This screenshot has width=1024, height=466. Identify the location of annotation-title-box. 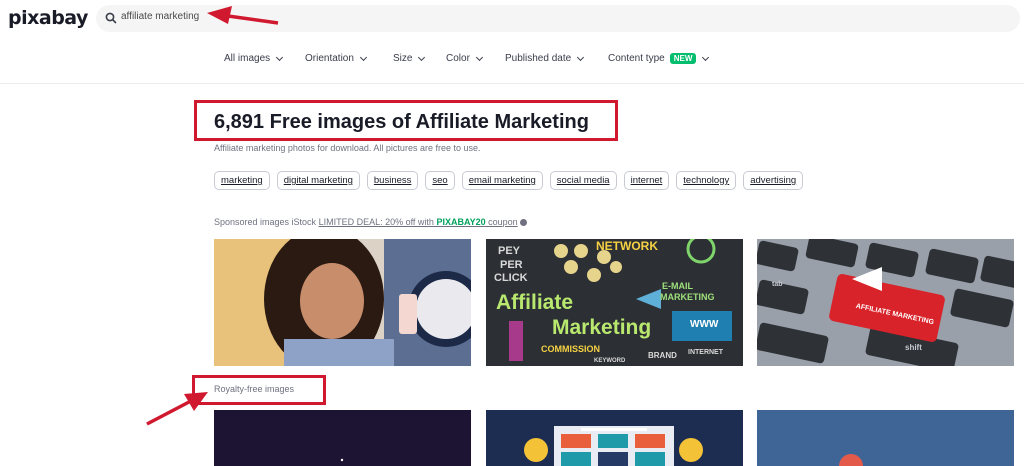
(406, 120).